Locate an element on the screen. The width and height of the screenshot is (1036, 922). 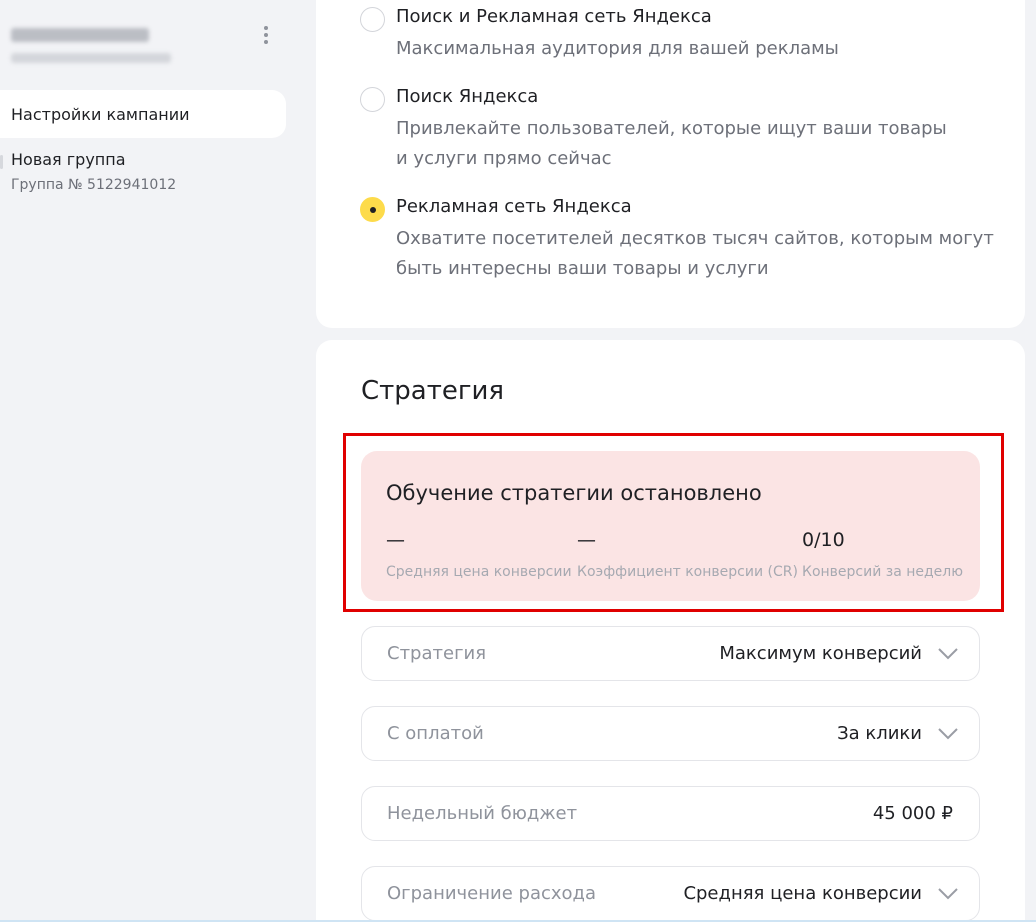
option-title: Поиск Яндекса is located at coordinates (467, 96).